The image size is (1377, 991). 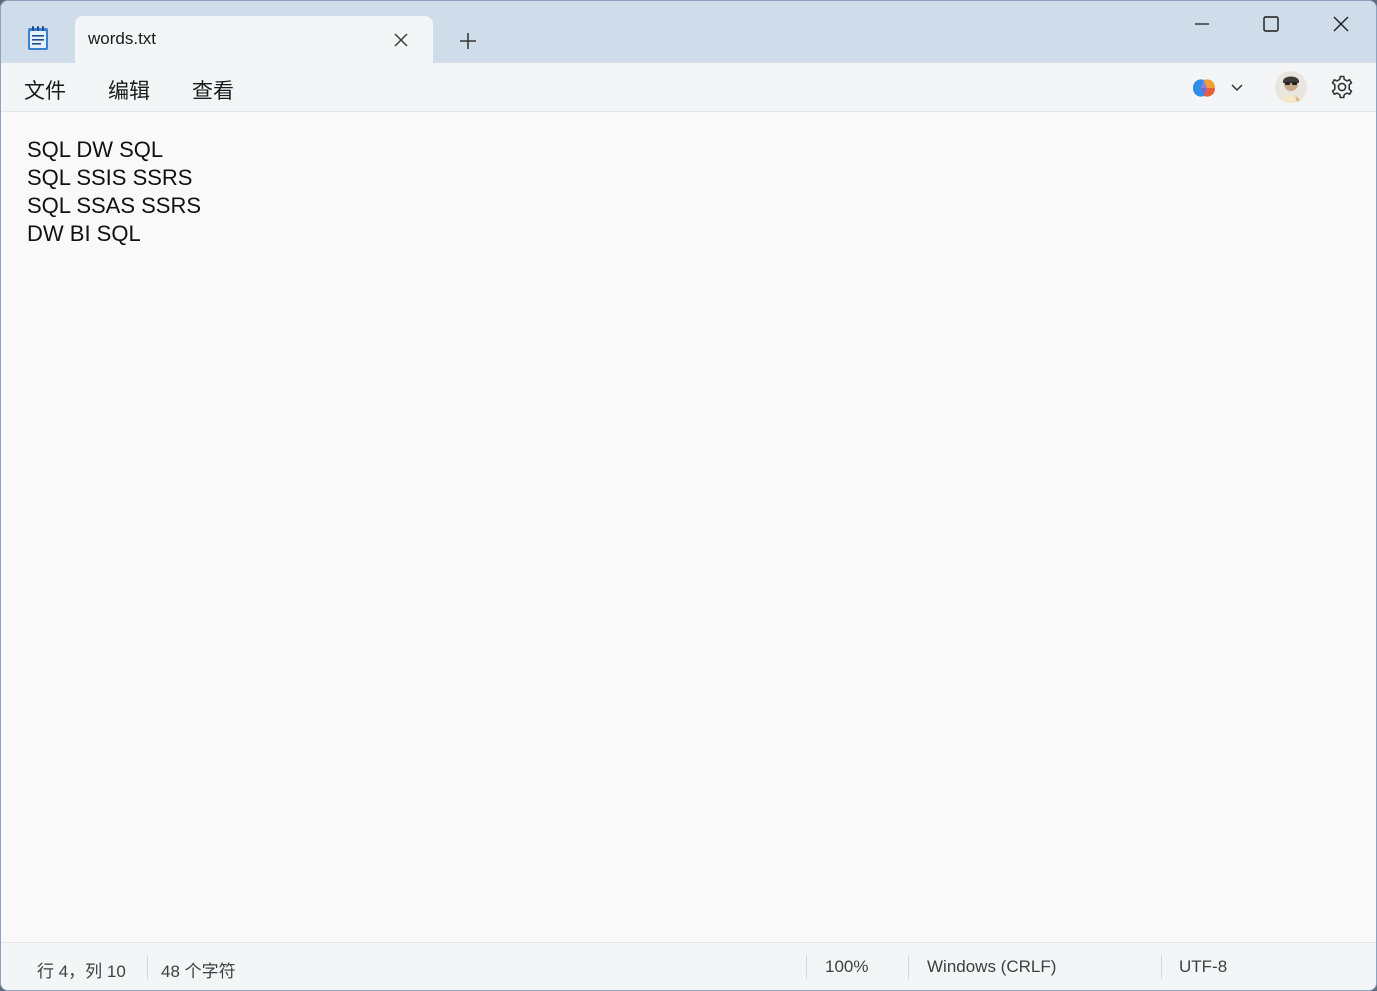 I want to click on close-icon, so click(x=1341, y=24).